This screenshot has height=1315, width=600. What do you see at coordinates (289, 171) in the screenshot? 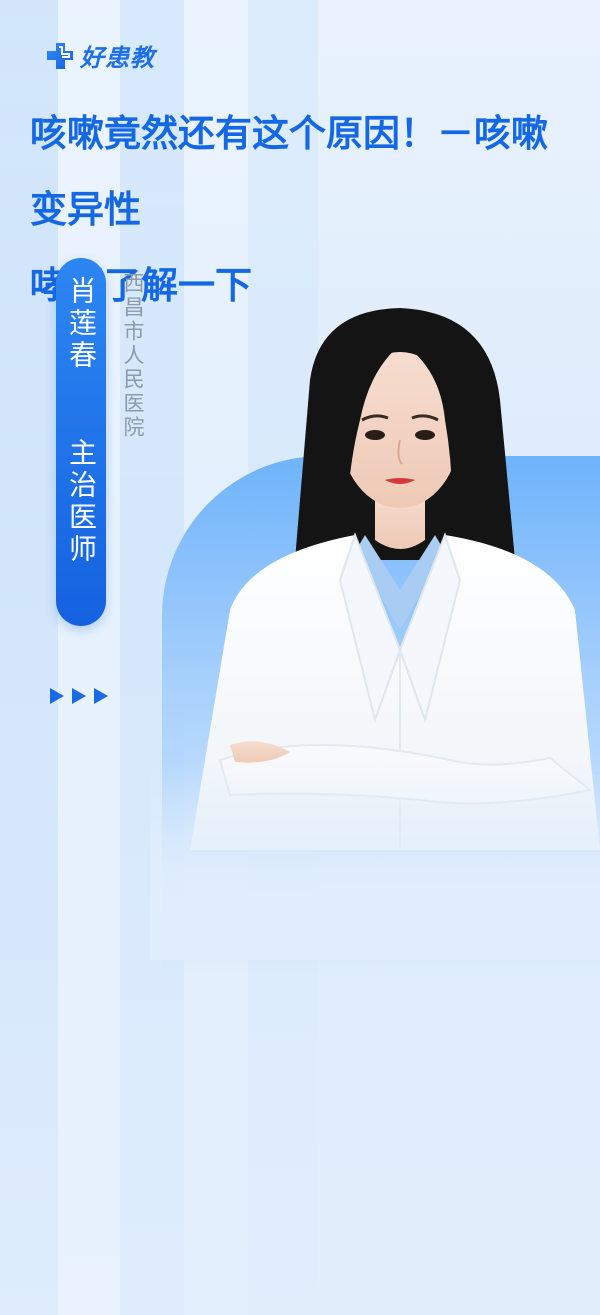
I see `title-line-1: 咳嗽竟然还有这个原因！－咳嗽变异性` at bounding box center [289, 171].